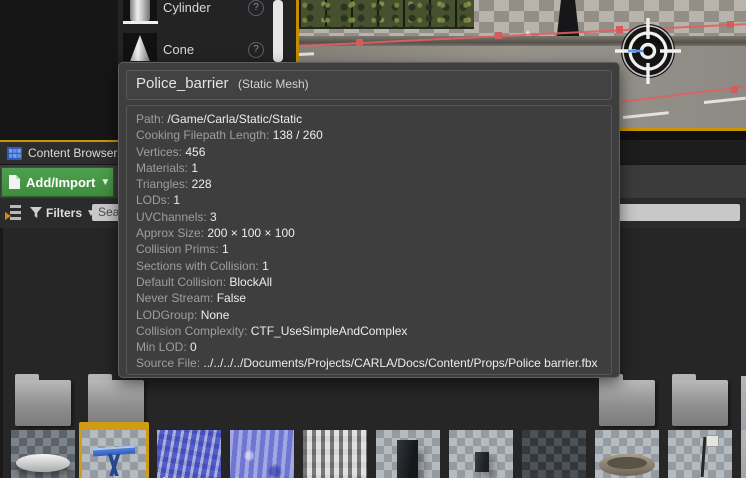 The image size is (746, 478). I want to click on add-import-doc-icon, so click(14, 182).